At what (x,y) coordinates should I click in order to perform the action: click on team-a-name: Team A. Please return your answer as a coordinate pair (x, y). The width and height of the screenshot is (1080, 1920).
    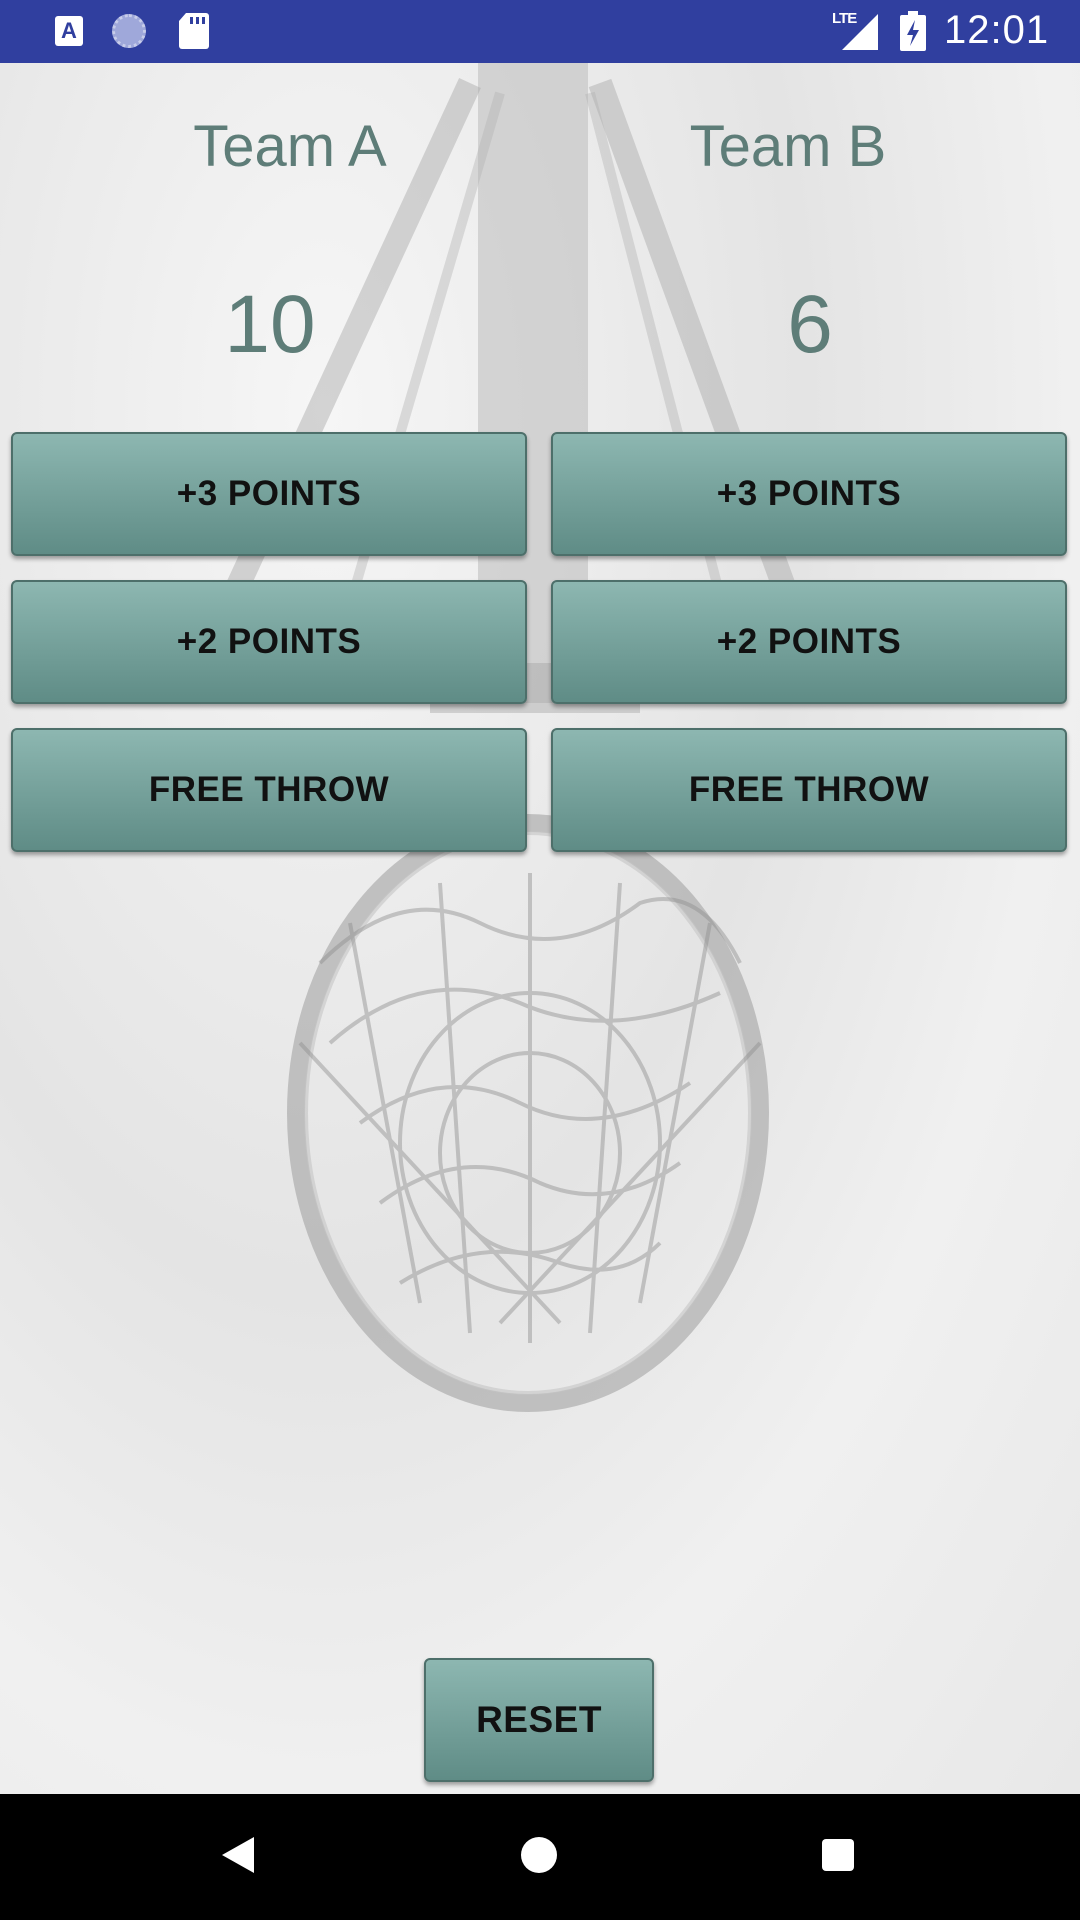
    Looking at the image, I should click on (290, 146).